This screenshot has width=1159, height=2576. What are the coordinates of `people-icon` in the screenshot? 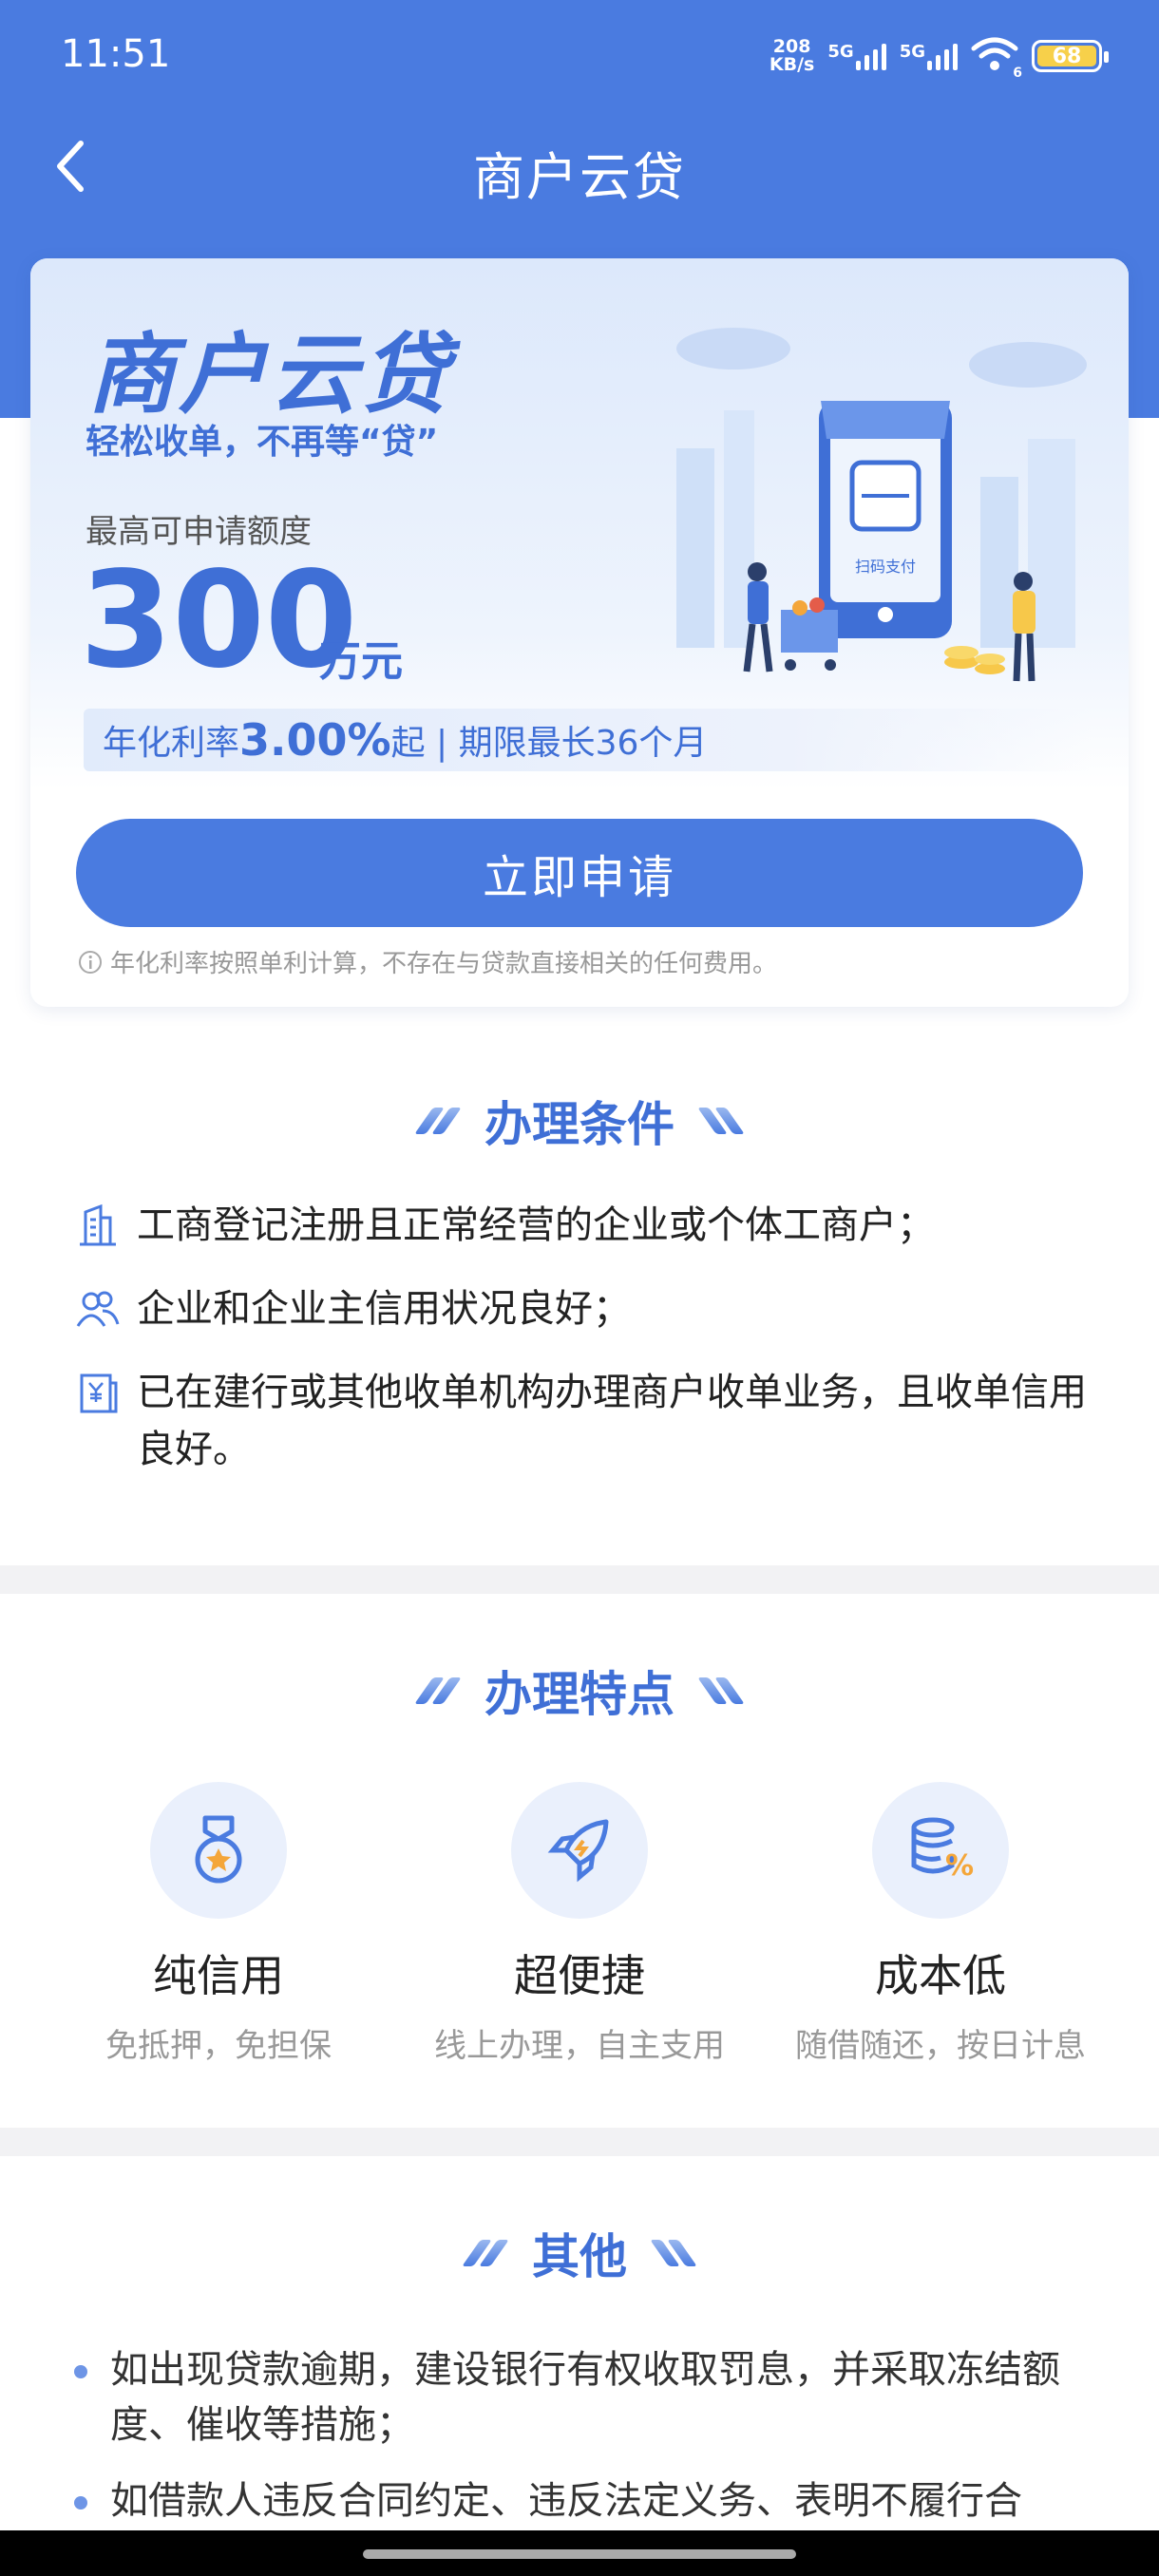 It's located at (98, 1309).